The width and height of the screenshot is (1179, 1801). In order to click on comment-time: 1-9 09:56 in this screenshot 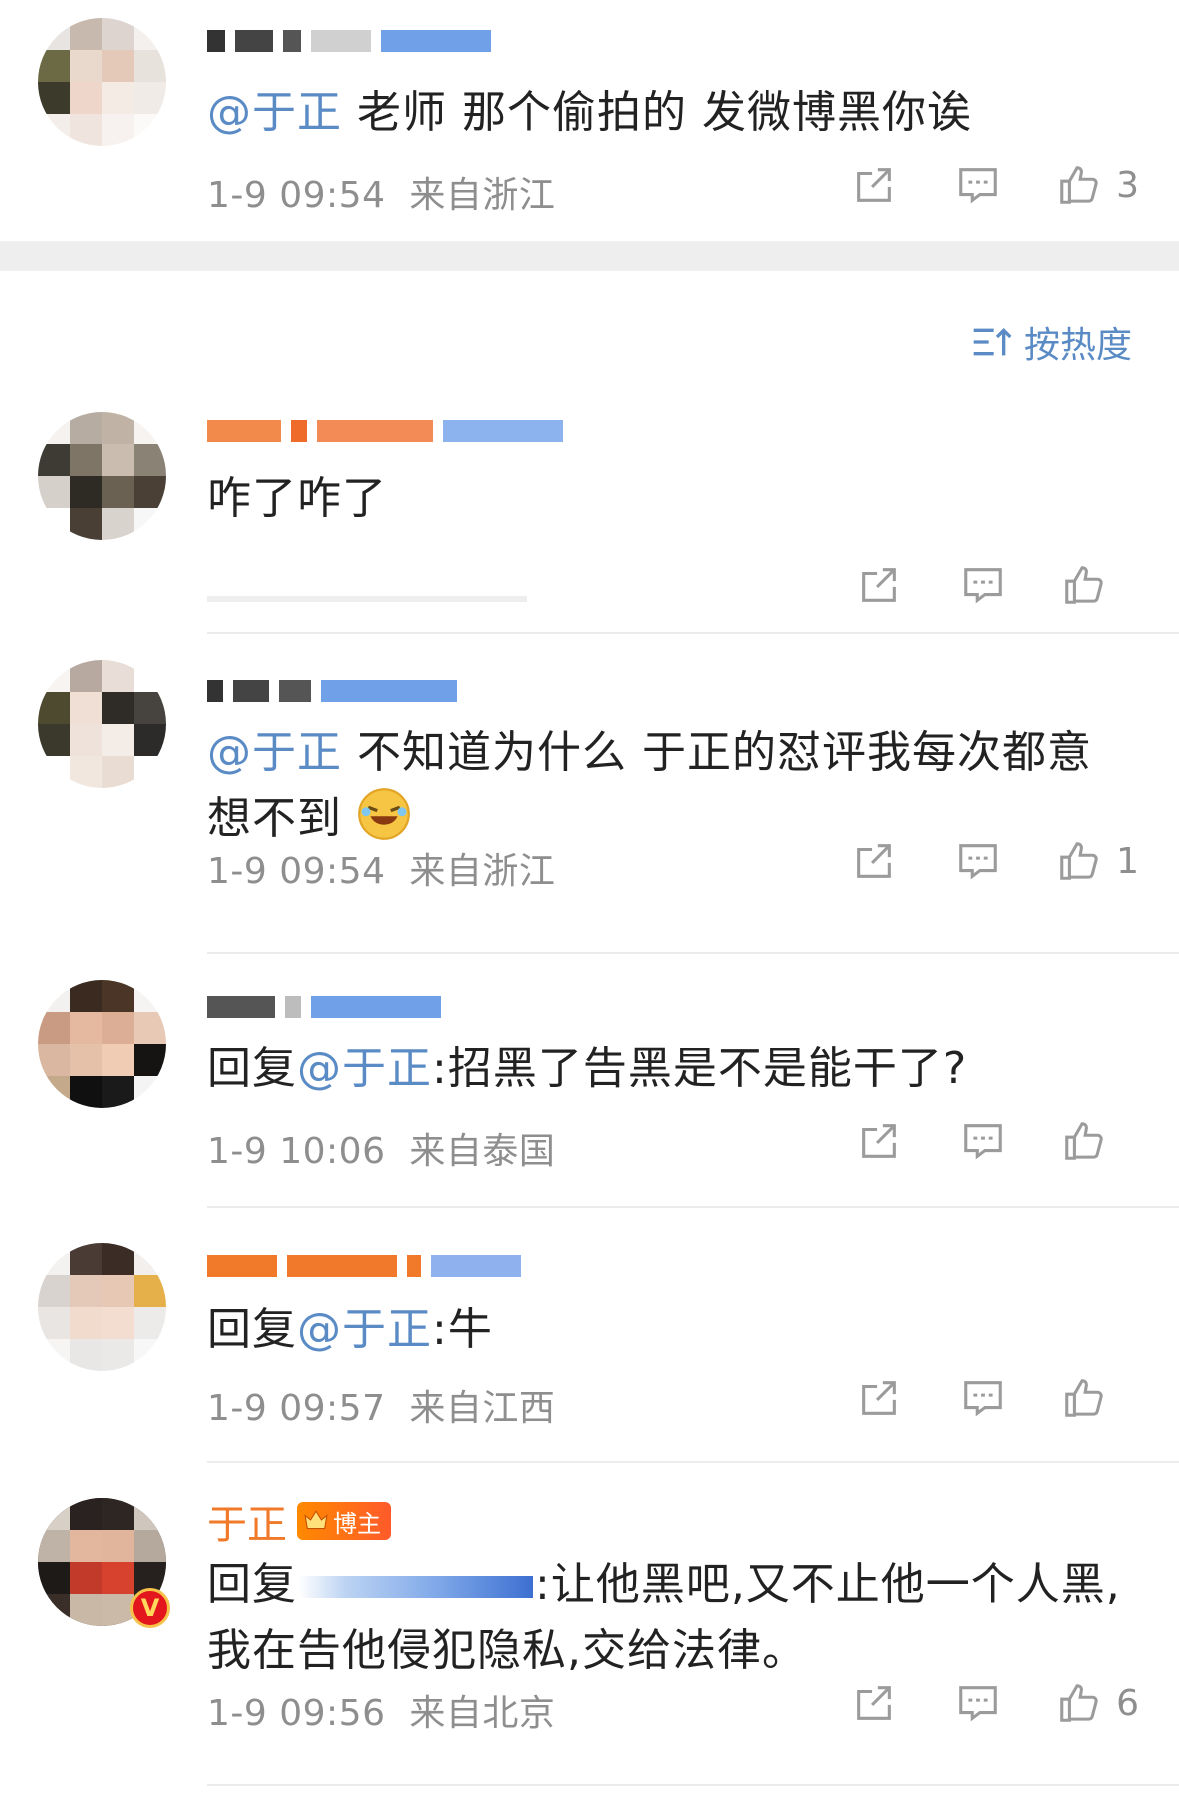, I will do `click(296, 1713)`.